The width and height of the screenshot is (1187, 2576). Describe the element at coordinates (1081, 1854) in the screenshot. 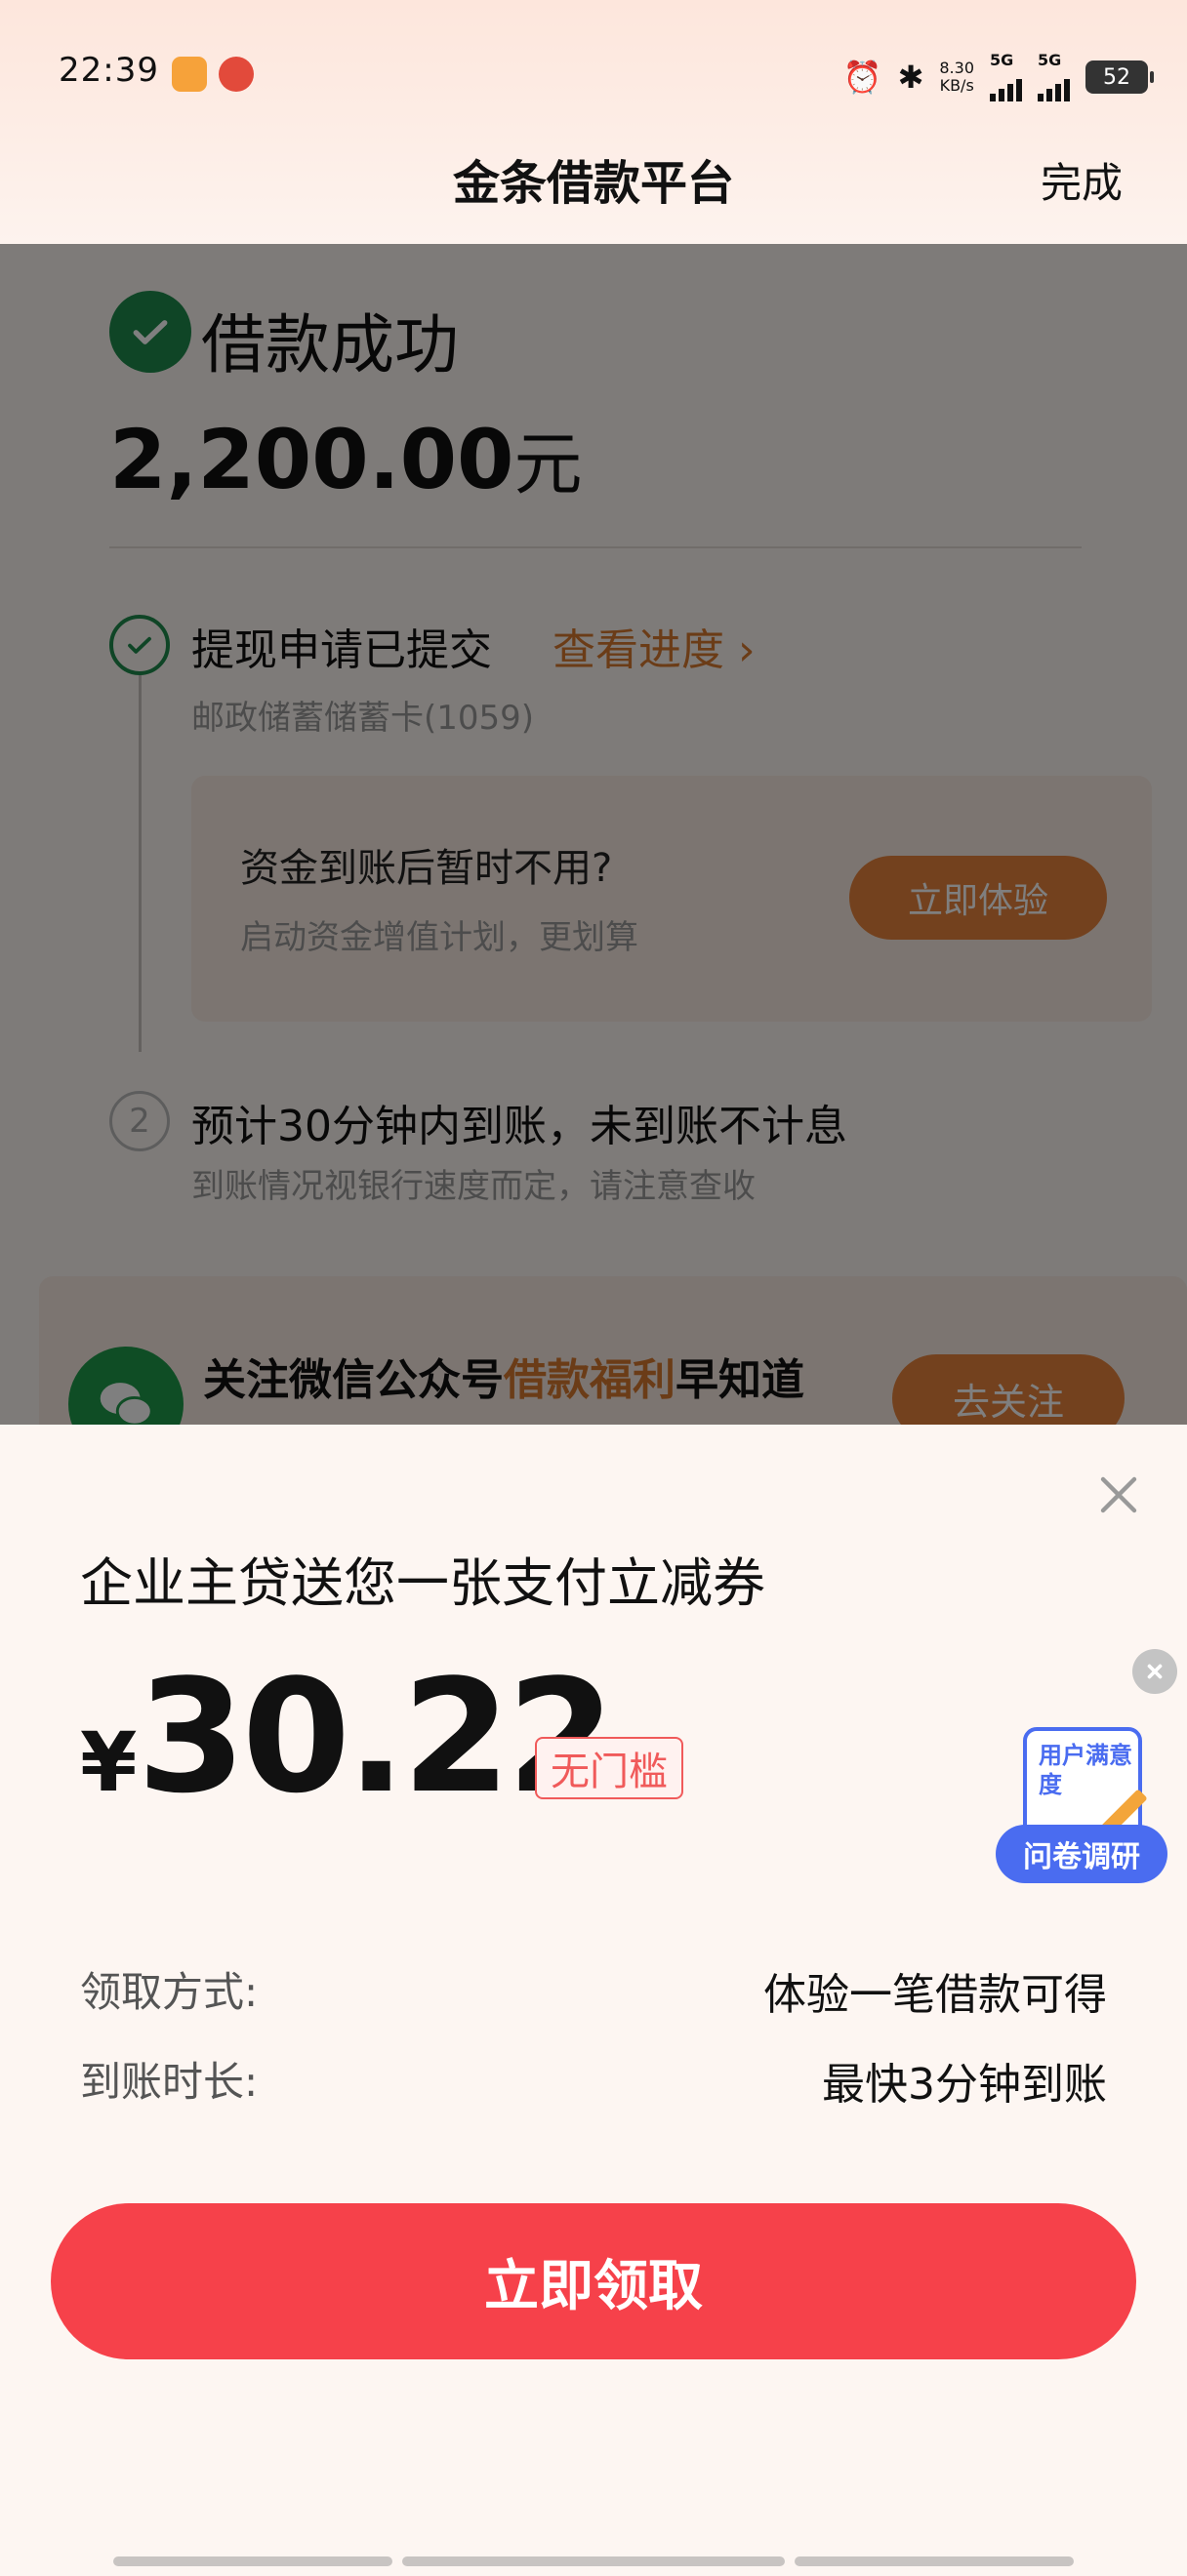

I see `survey-label: 问卷调研` at that location.